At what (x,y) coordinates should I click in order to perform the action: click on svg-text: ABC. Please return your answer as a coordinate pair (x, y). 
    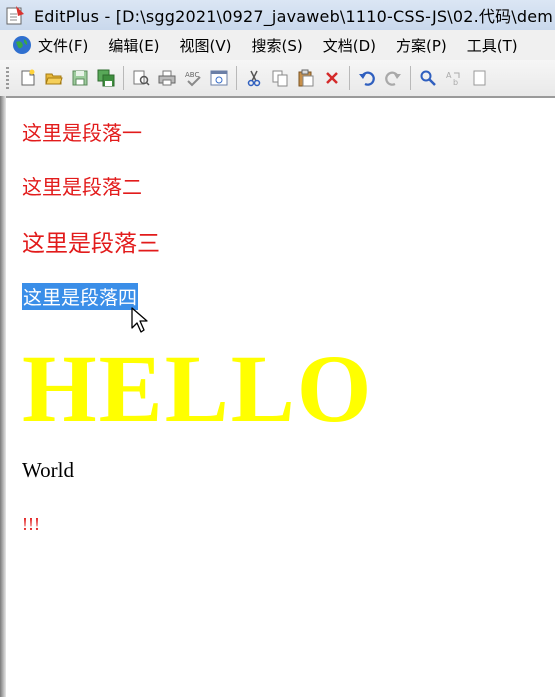
    Looking at the image, I should click on (192, 75).